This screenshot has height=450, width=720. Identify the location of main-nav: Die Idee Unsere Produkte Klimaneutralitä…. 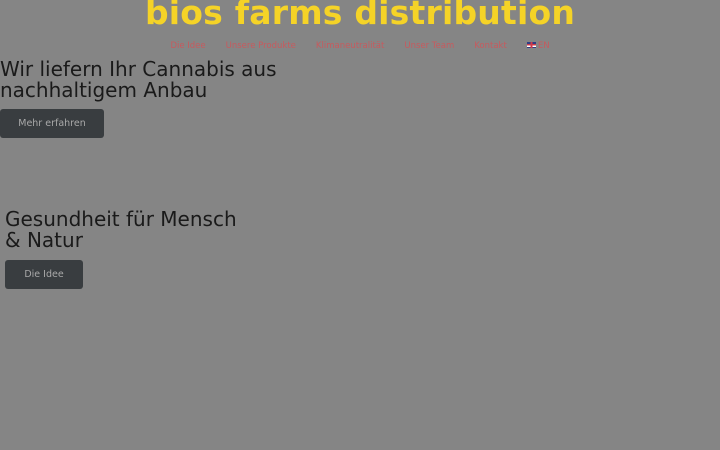
(360, 46).